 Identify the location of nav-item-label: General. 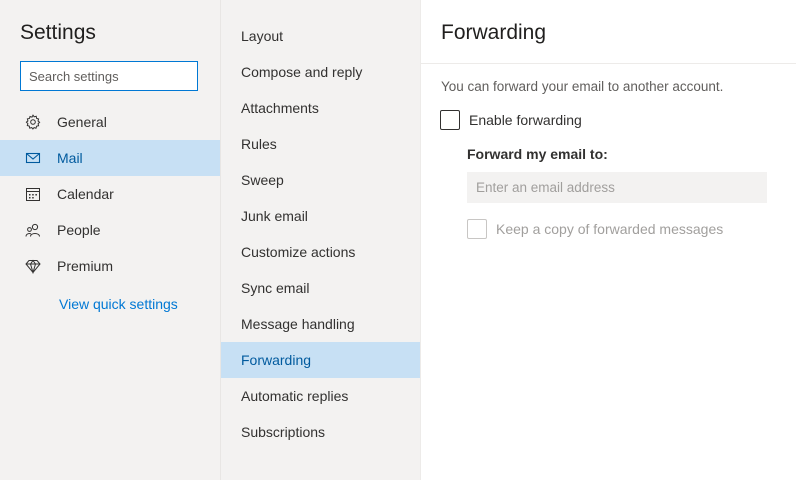
(82, 122).